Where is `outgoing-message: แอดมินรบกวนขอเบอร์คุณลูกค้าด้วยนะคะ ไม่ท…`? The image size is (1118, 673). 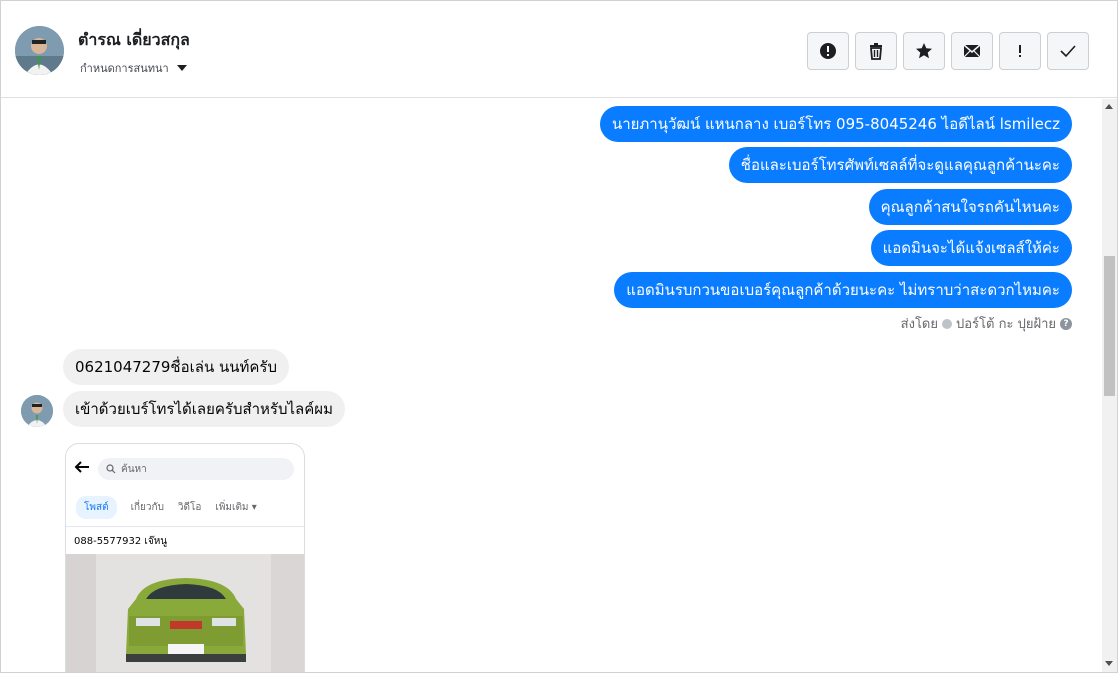
outgoing-message: แอดมินรบกวนขอเบอร์คุณลูกค้าด้วยนะคะ ไม่ท… is located at coordinates (843, 290).